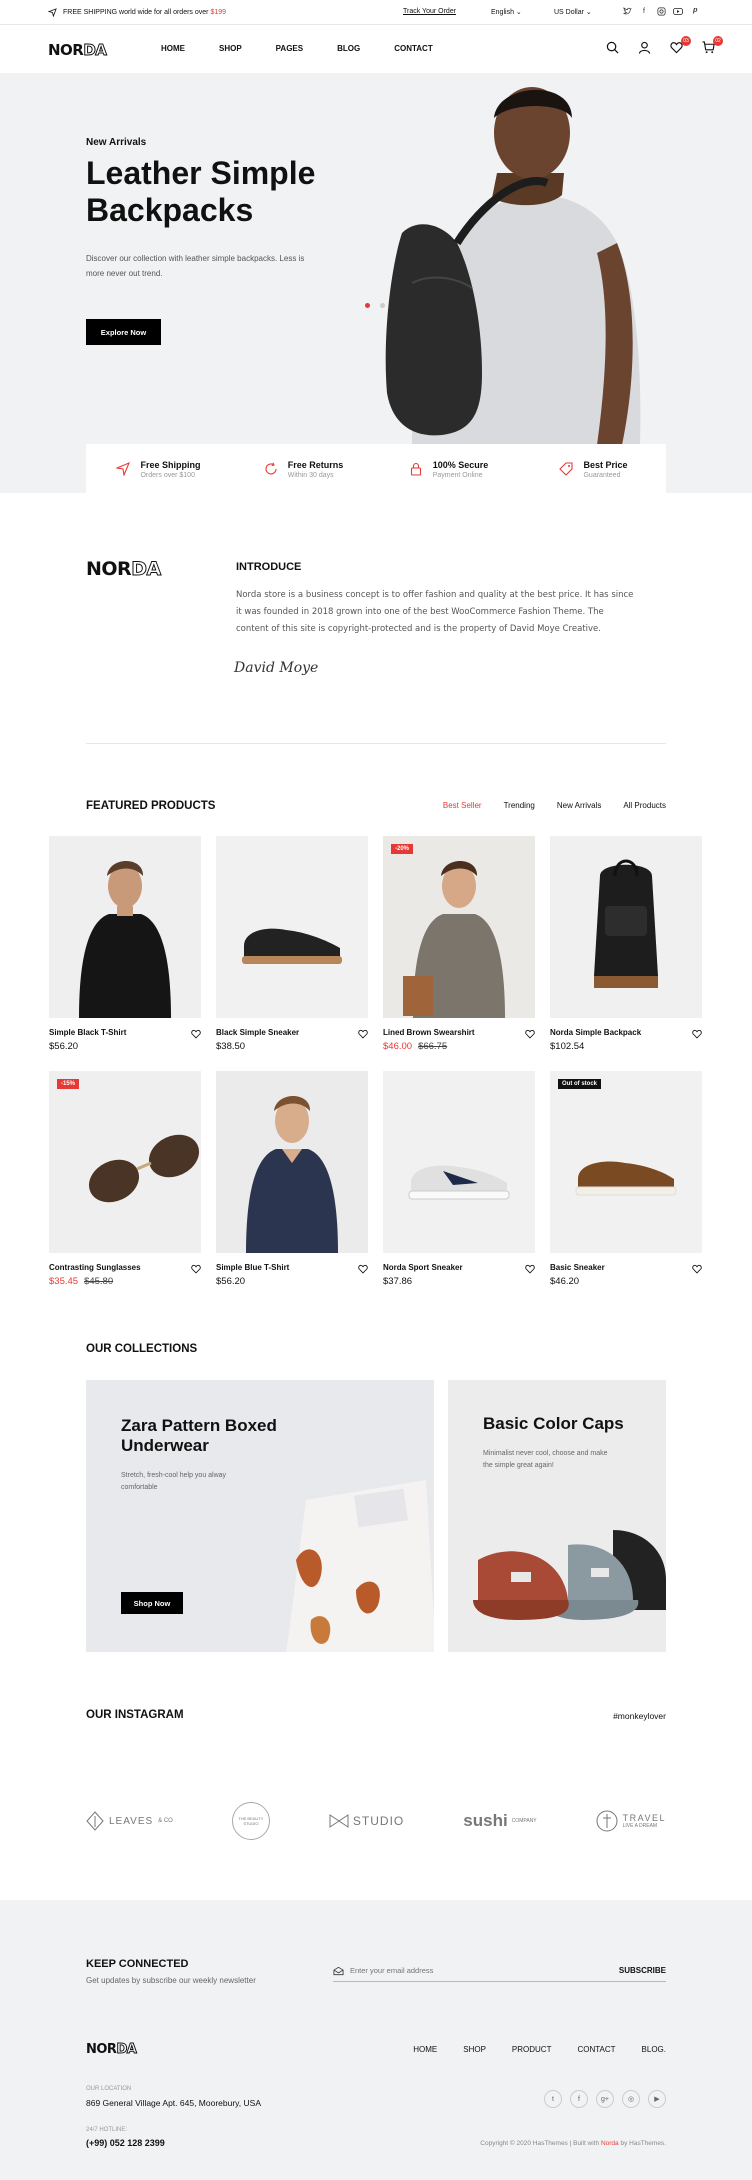 The image size is (752, 2180). I want to click on product-name: Basic Sneaker, so click(626, 1267).